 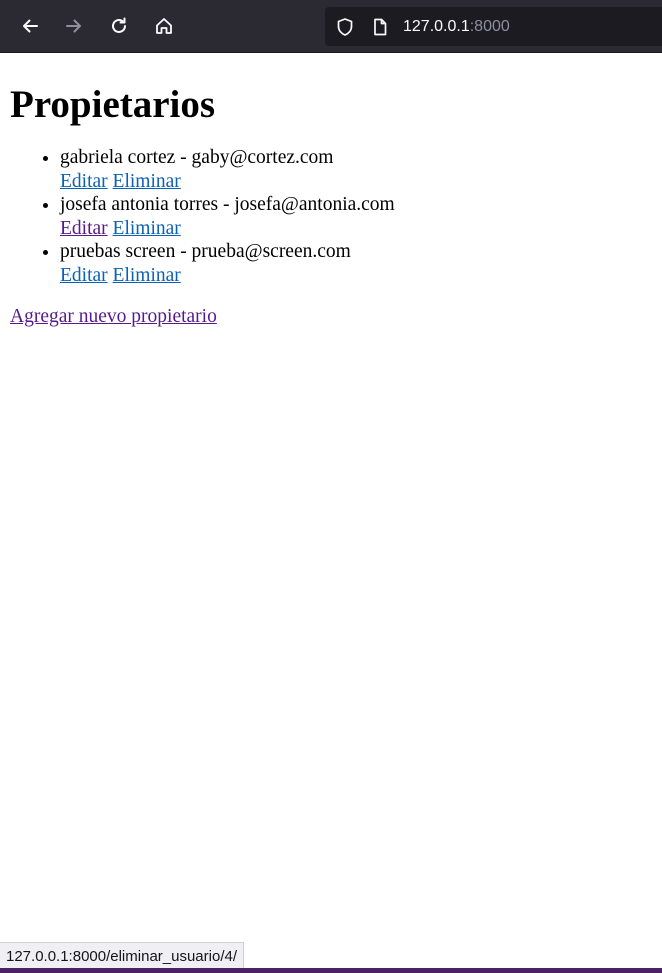 What do you see at coordinates (122, 956) in the screenshot?
I see `status-url: 127.0.0.1:8000/eliminar_usuario/4/` at bounding box center [122, 956].